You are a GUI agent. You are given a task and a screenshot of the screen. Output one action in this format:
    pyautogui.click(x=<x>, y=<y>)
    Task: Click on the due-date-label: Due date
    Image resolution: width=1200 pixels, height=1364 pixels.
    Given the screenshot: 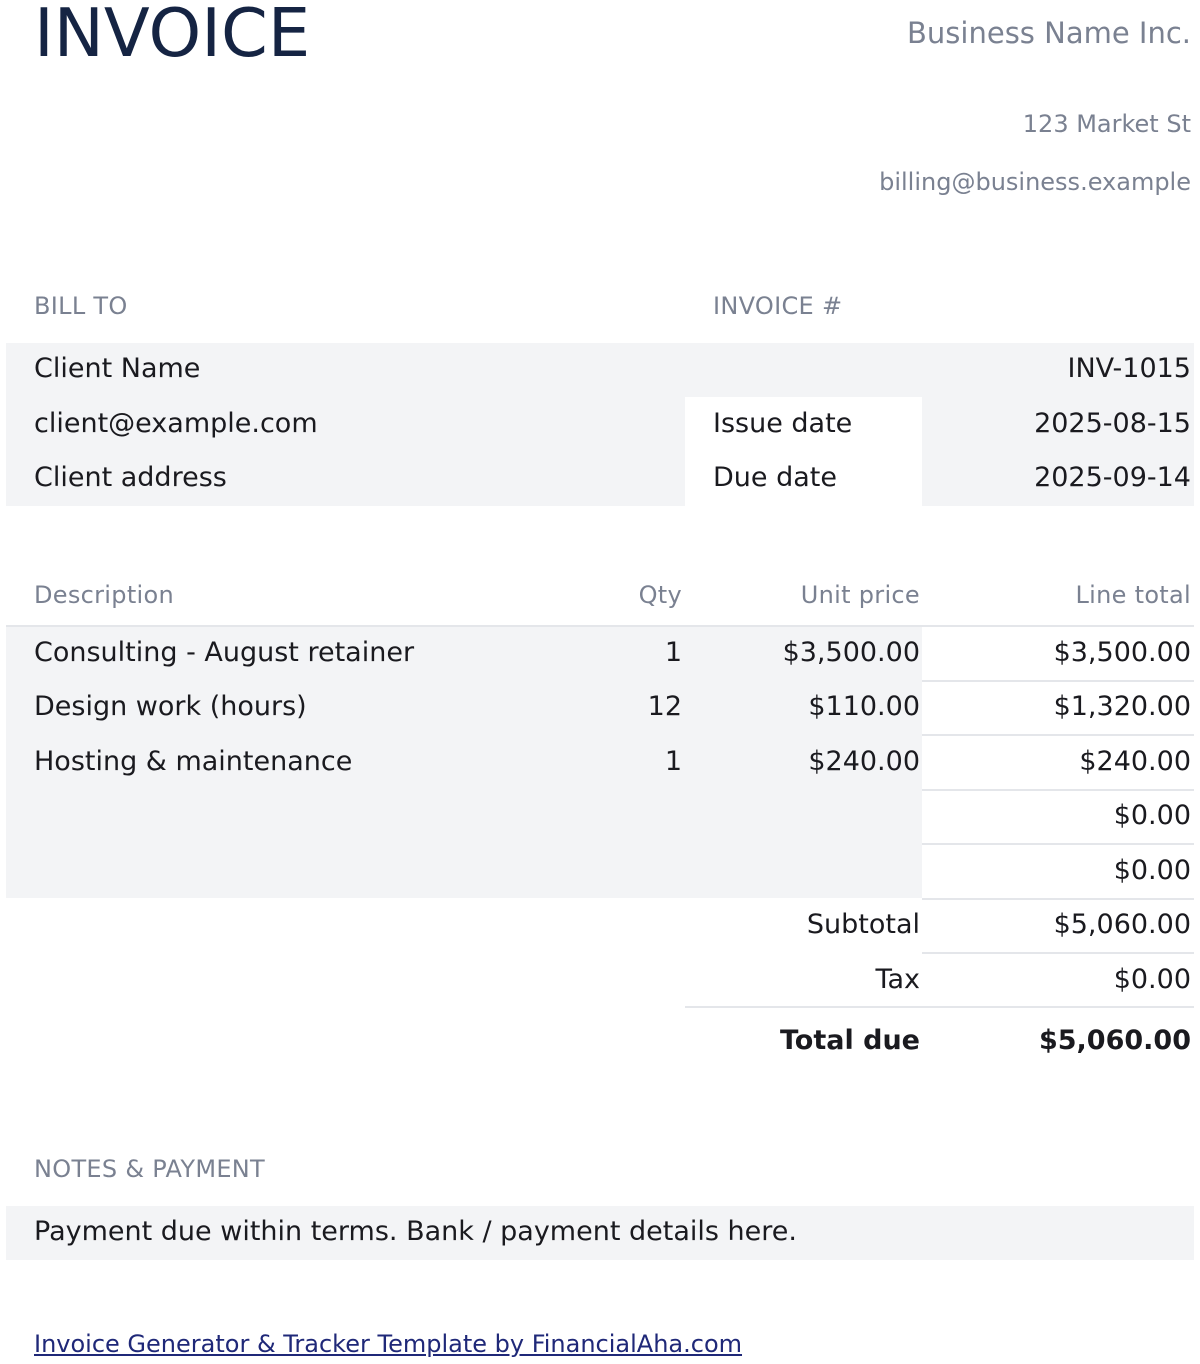 What is the action you would take?
    pyautogui.click(x=775, y=477)
    